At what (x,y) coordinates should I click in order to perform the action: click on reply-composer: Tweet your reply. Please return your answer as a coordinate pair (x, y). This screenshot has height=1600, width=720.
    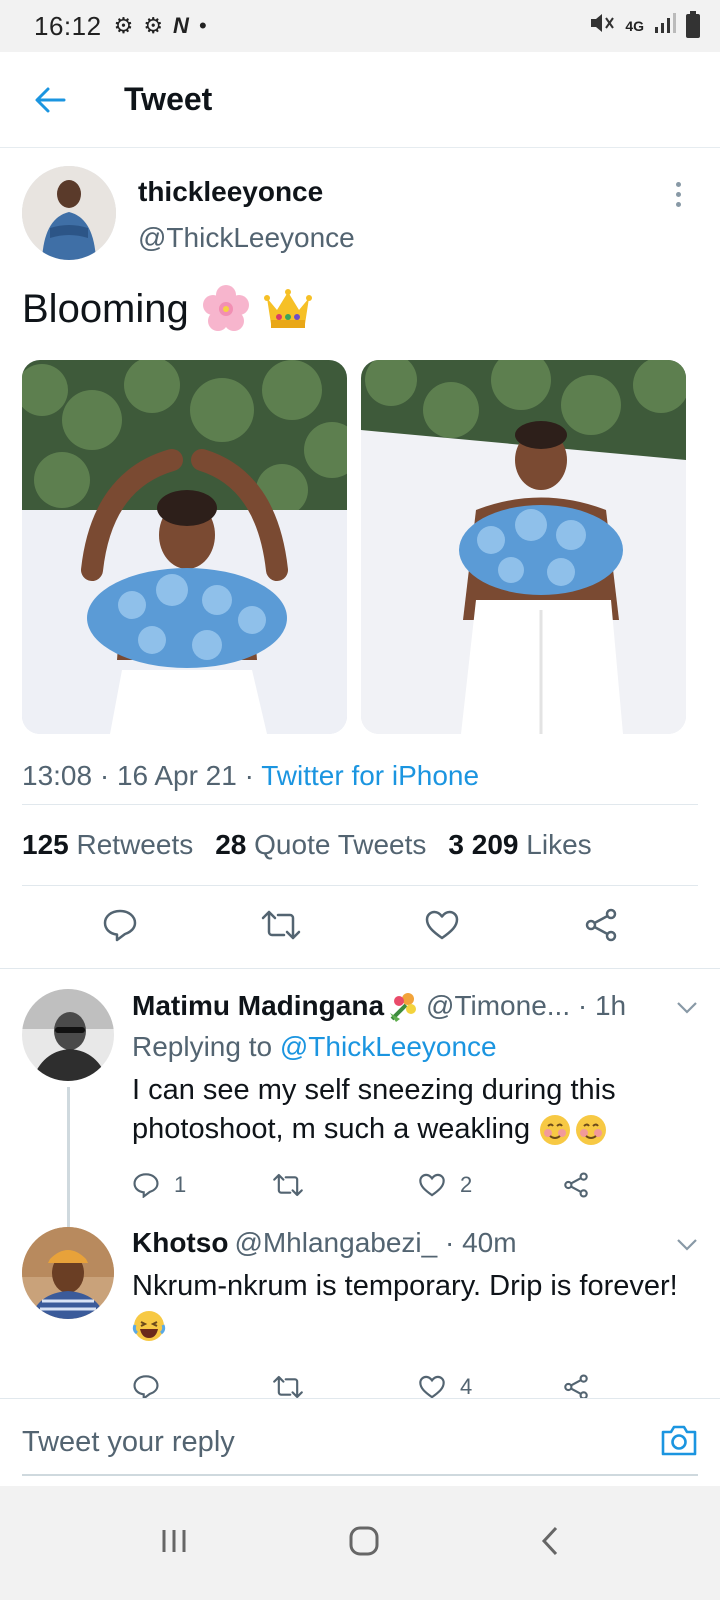
    Looking at the image, I should click on (360, 1442).